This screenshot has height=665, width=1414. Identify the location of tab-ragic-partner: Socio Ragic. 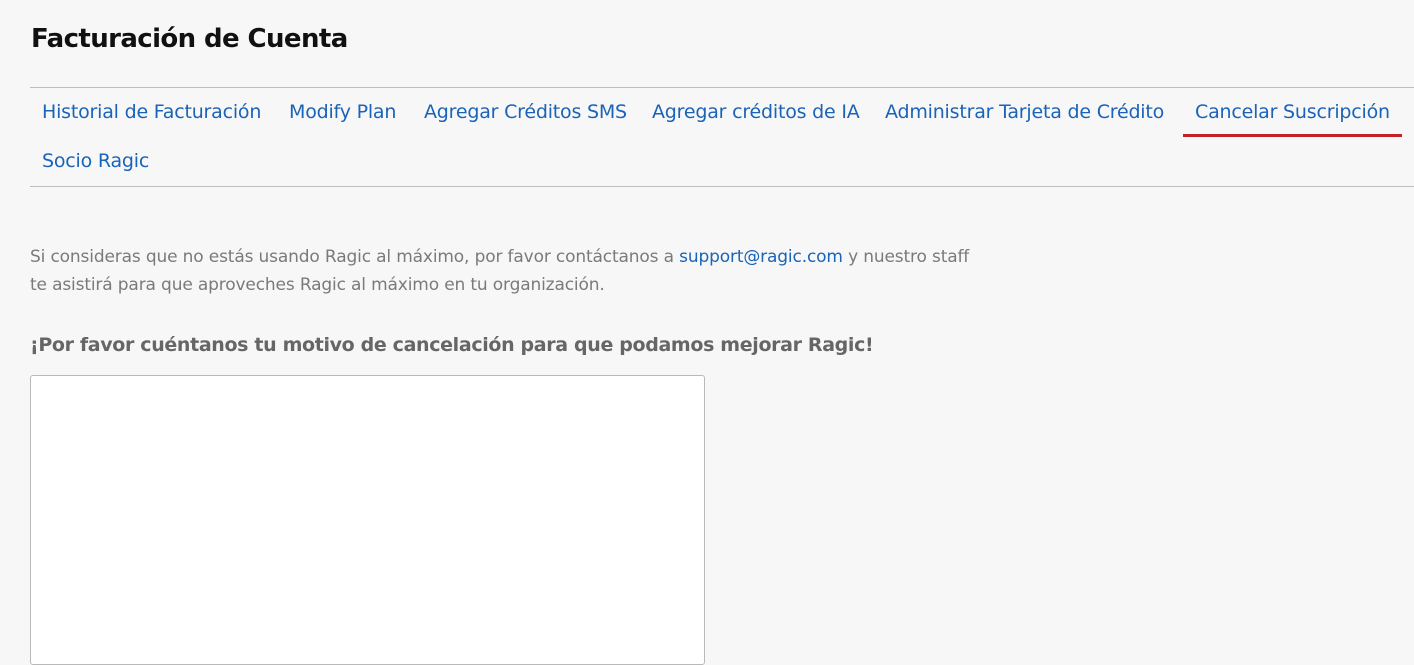
(95, 166).